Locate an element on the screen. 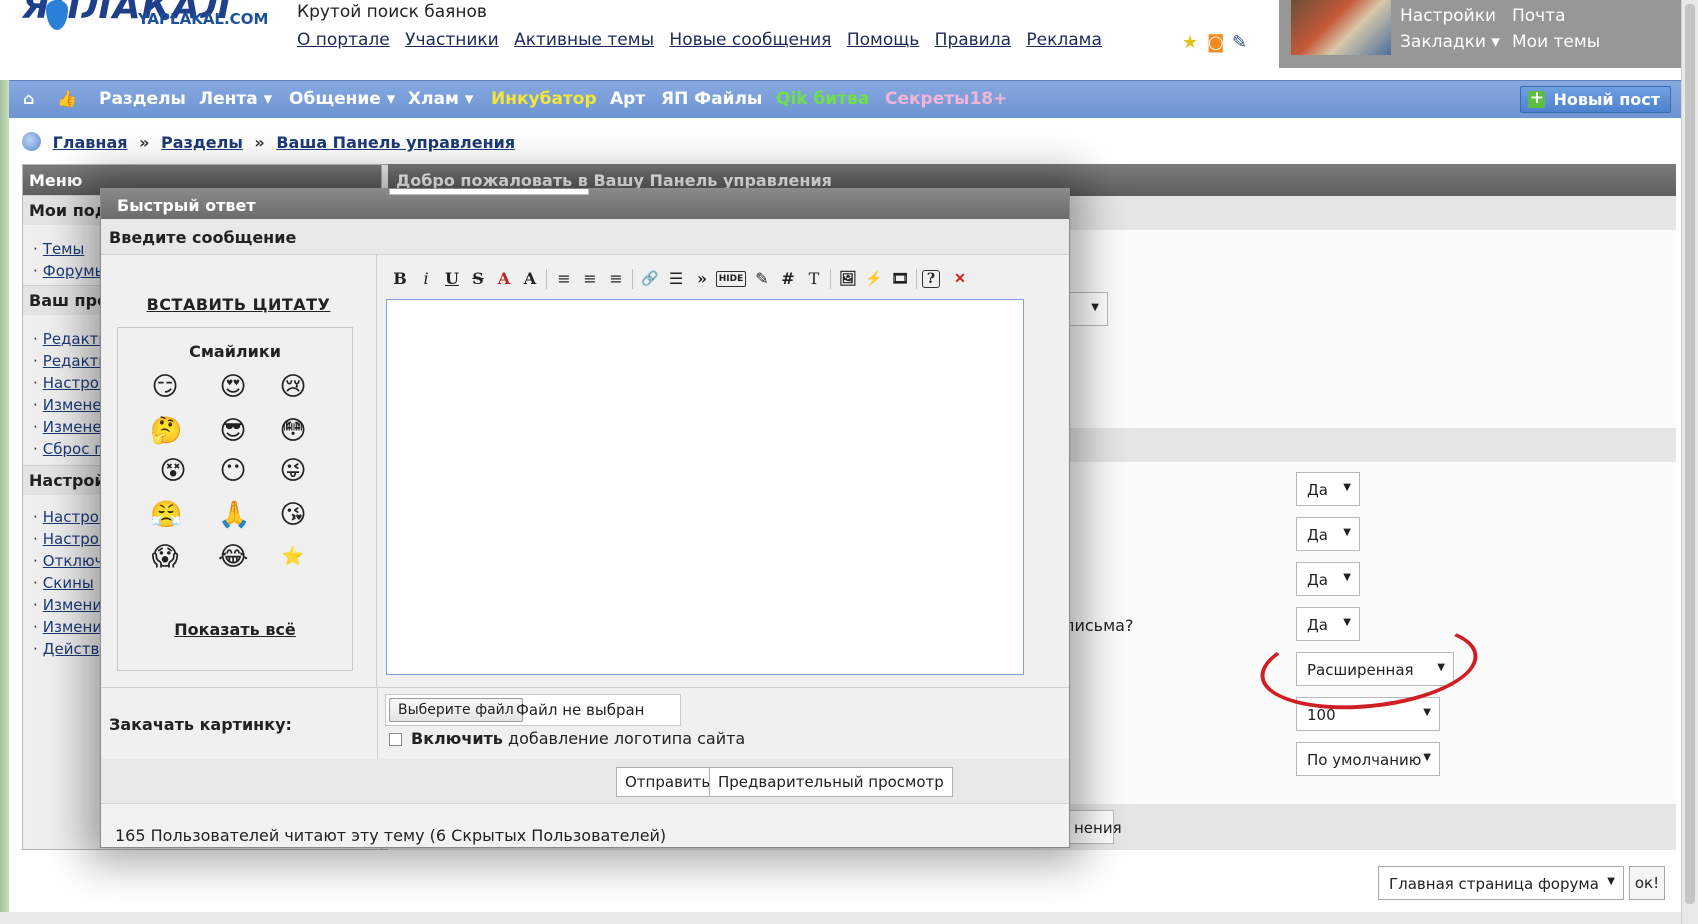 Image resolution: width=1698 pixels, height=924 pixels. nav-item-incubator: Инкубатор is located at coordinates (544, 99).